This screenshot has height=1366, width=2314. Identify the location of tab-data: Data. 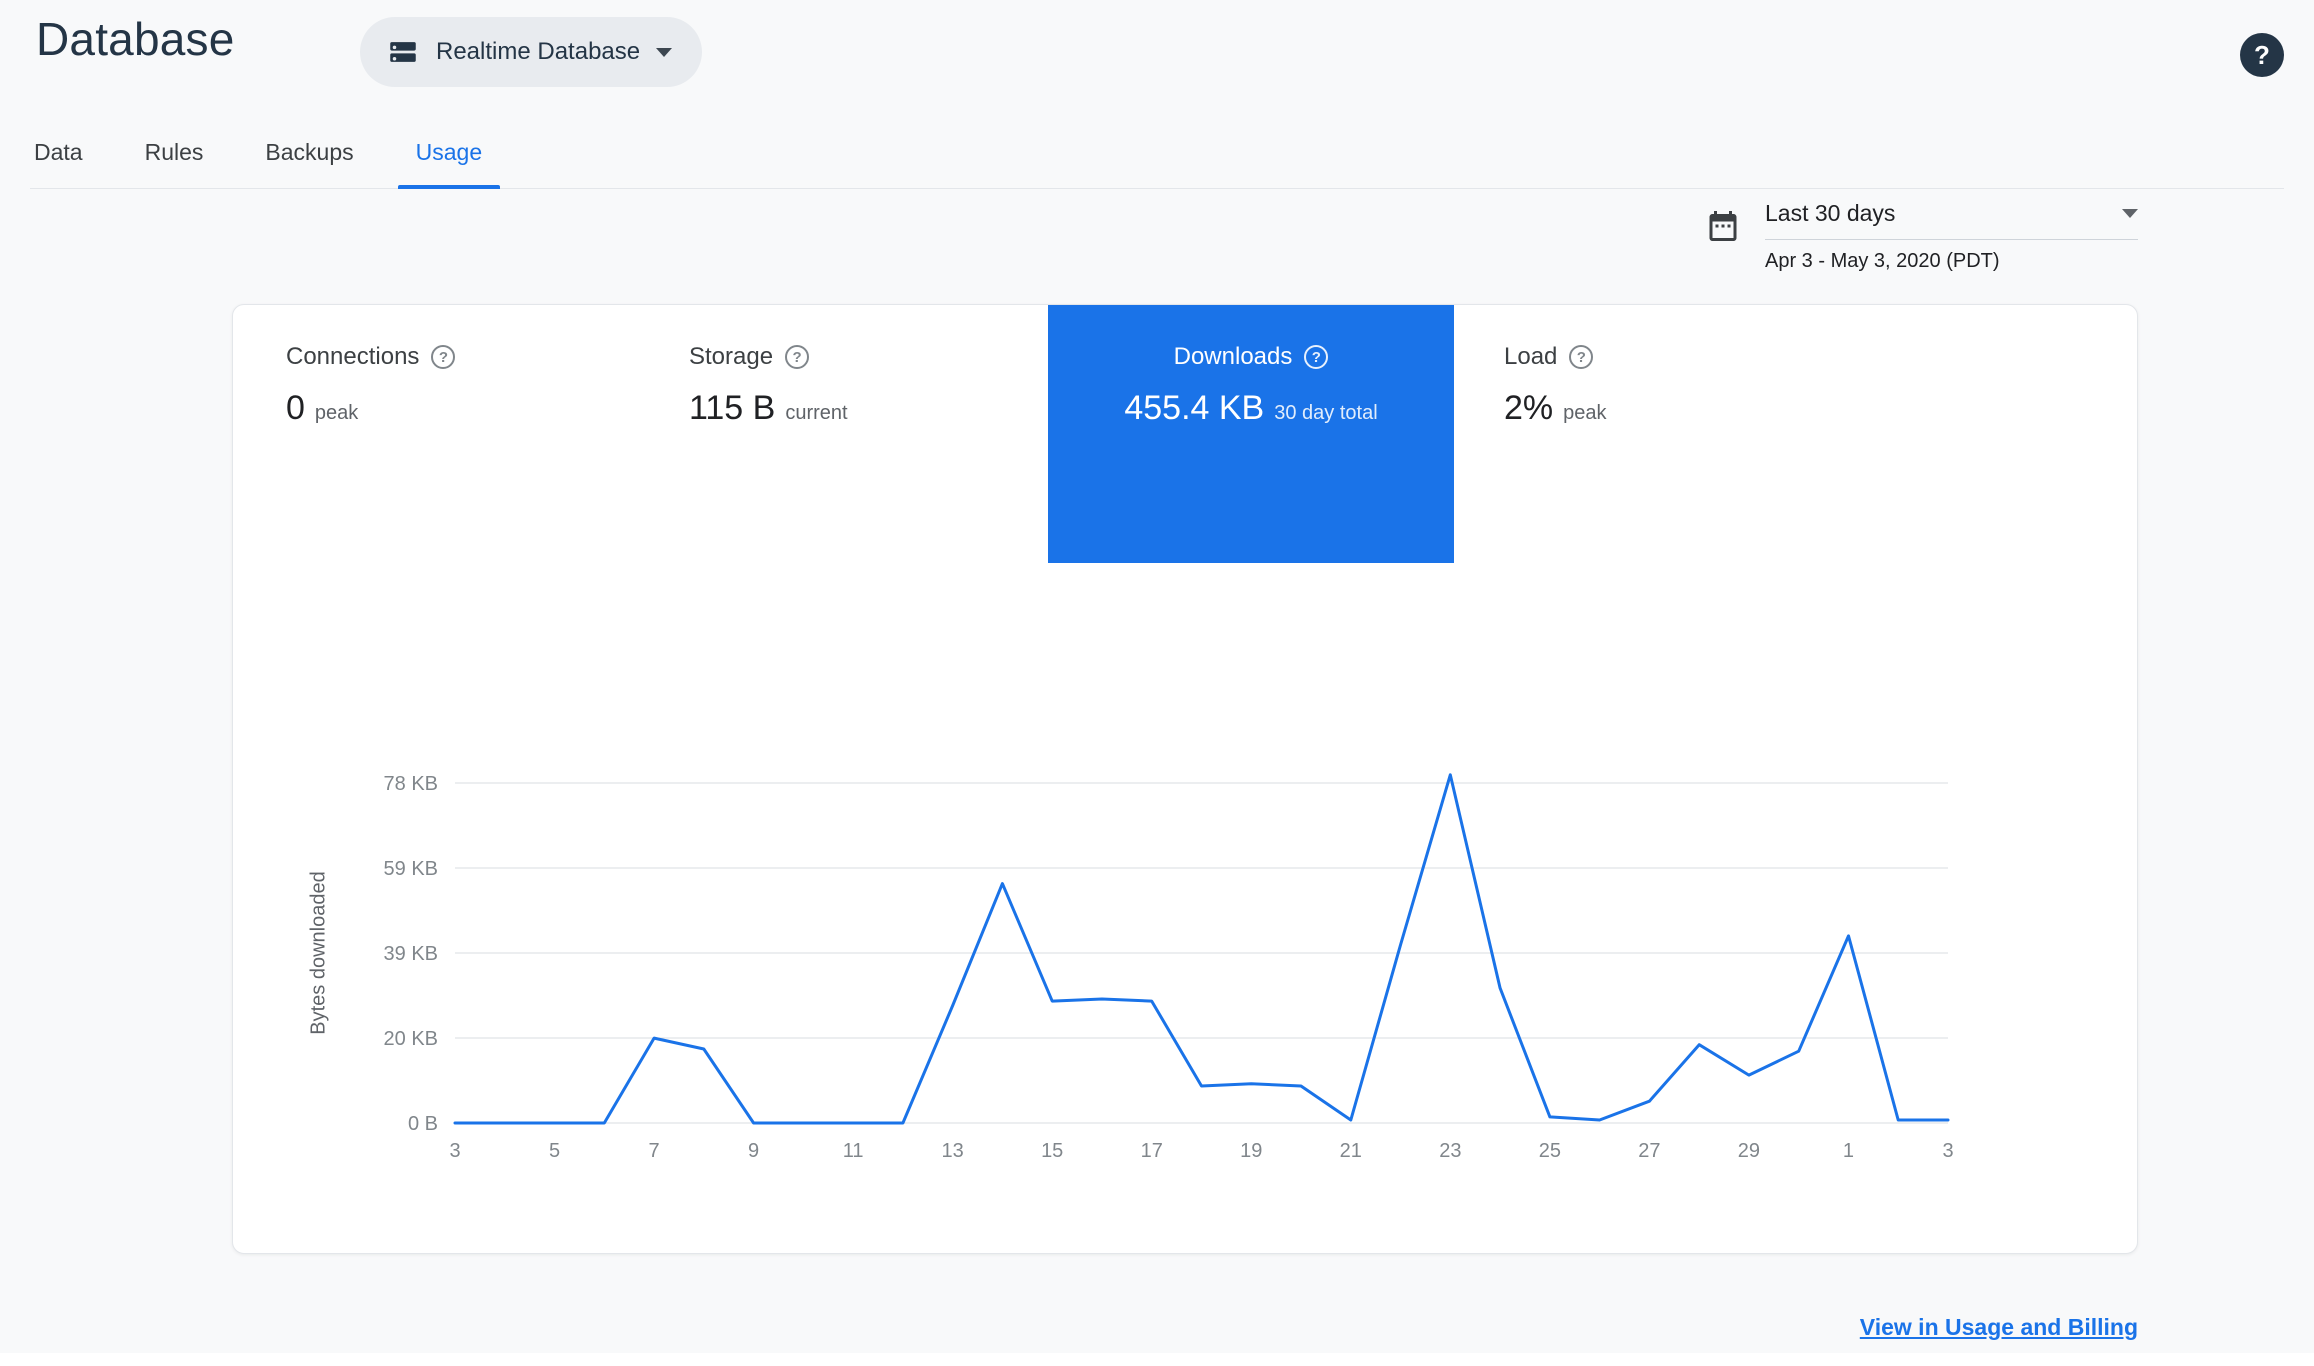
(70, 163).